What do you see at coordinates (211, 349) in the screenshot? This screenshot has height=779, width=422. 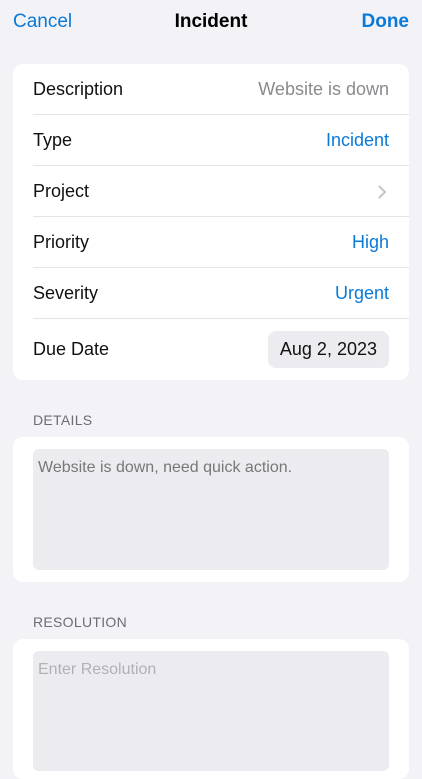 I see `due-date-row: Due Date Aug 2, 2023` at bounding box center [211, 349].